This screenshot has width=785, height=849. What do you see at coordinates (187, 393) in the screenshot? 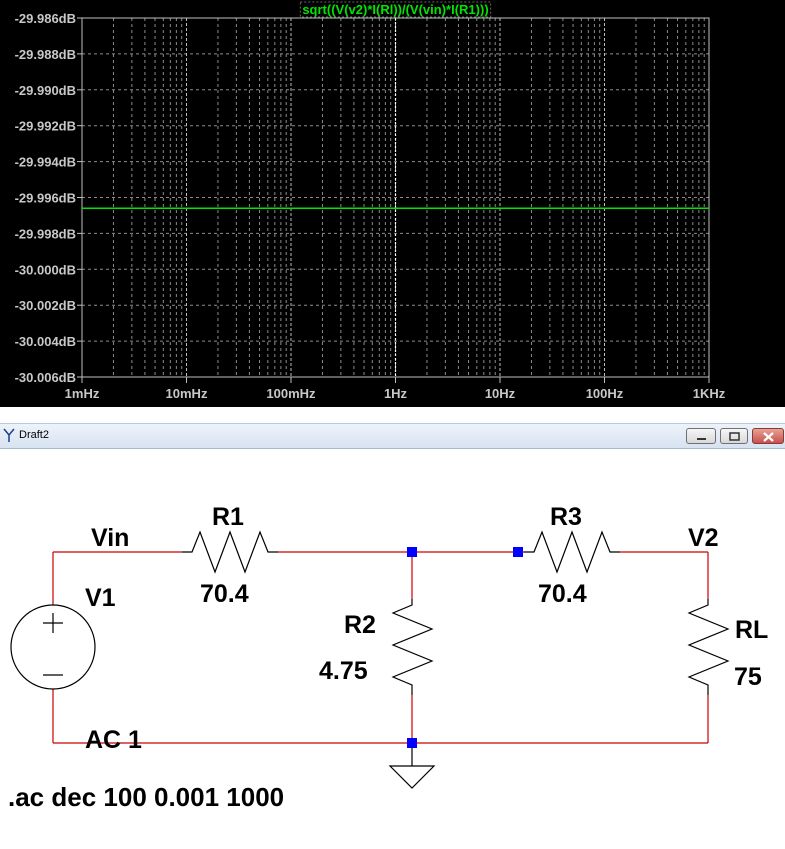
I see `x-tick-label: 10mHz` at bounding box center [187, 393].